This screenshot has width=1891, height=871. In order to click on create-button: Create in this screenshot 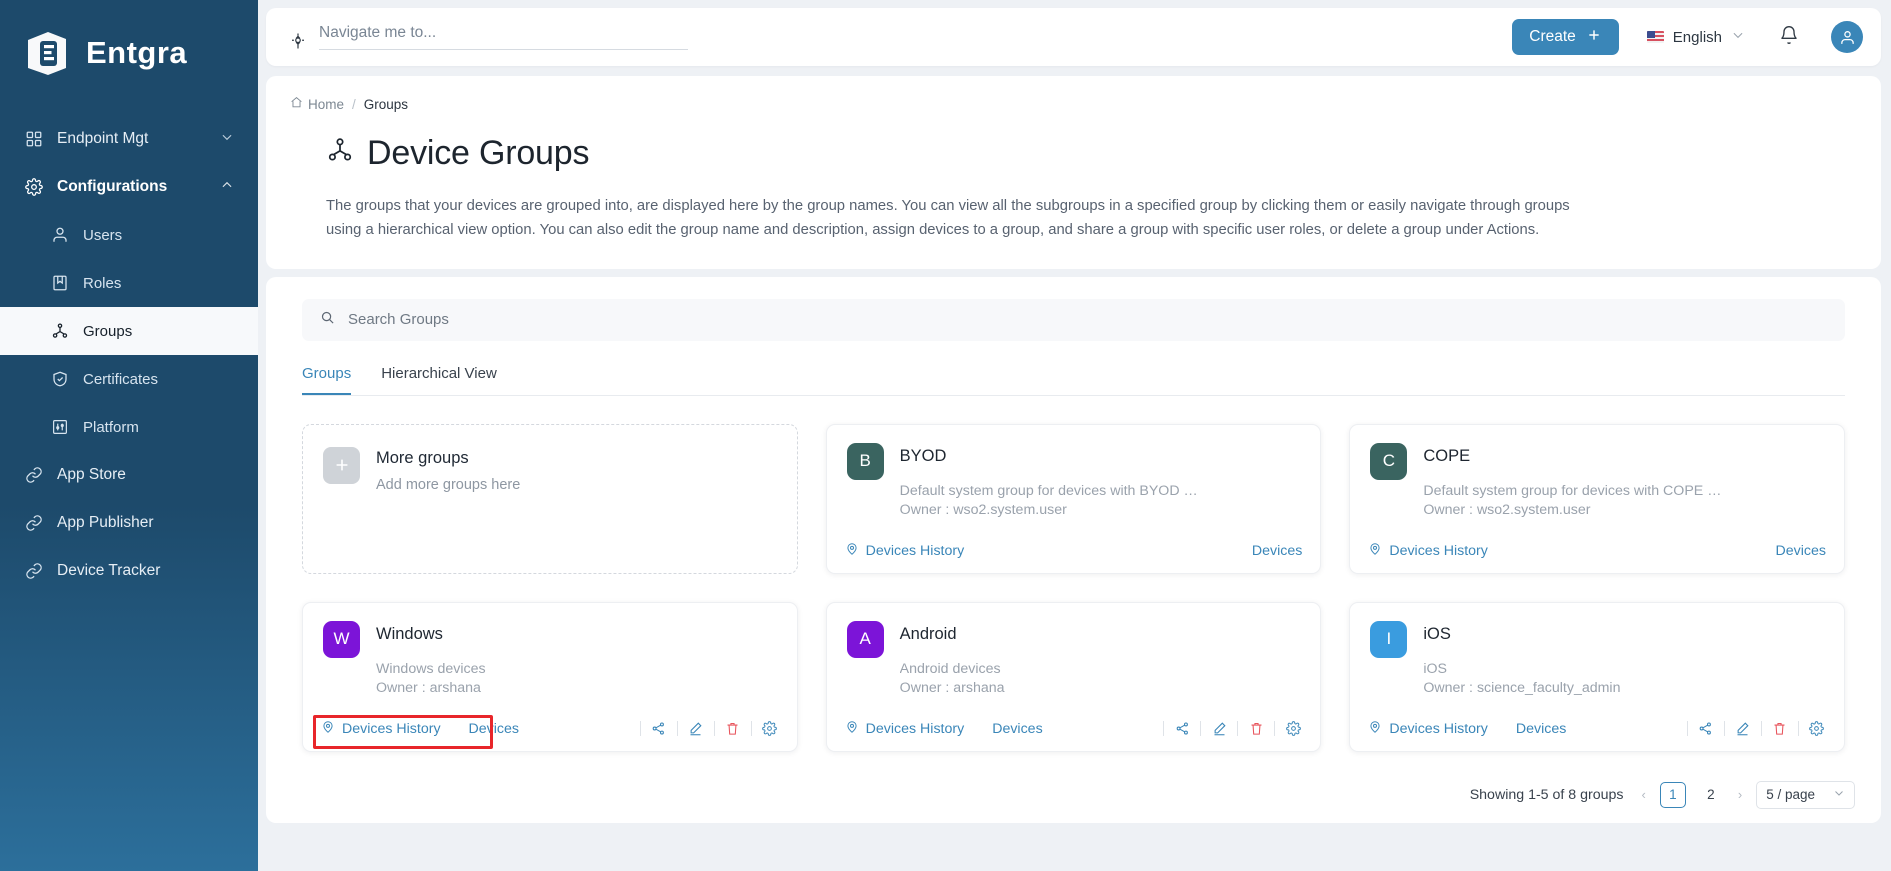, I will do `click(1565, 37)`.